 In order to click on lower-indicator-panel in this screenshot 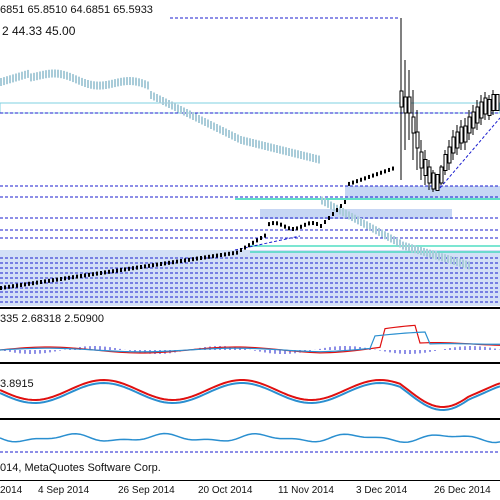, I will do `click(250, 442)`.